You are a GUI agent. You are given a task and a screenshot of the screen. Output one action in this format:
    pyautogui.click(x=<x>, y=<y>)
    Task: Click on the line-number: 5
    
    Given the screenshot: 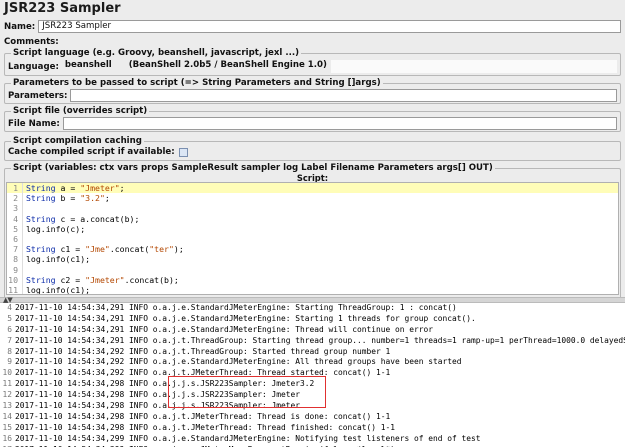 What is the action you would take?
    pyautogui.click(x=15, y=228)
    